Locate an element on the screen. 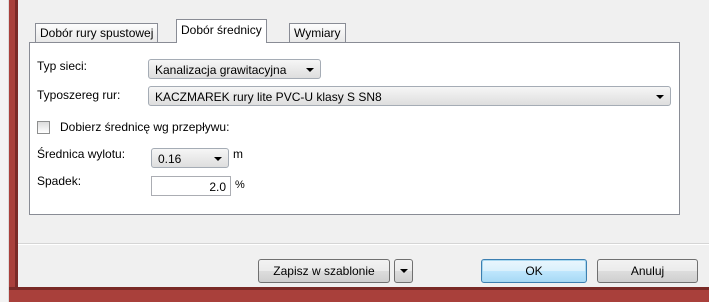  slope-label: Spadek: is located at coordinates (59, 181).